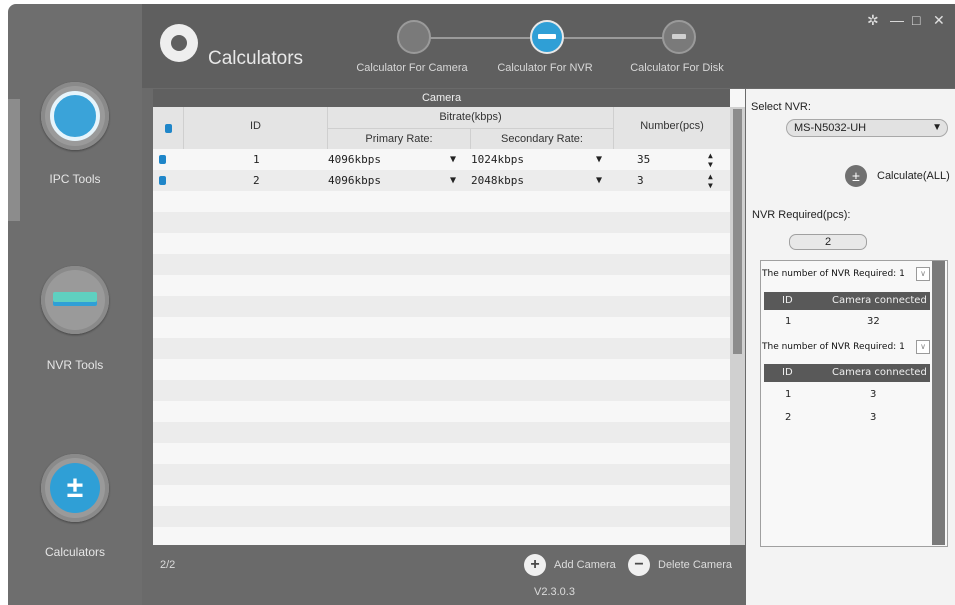 This screenshot has width=955, height=605. Describe the element at coordinates (441, 180) in the screenshot. I see `table-row: 2 4096kbps ▼ 2048kbps ▼ 3 ▲ ▼` at that location.